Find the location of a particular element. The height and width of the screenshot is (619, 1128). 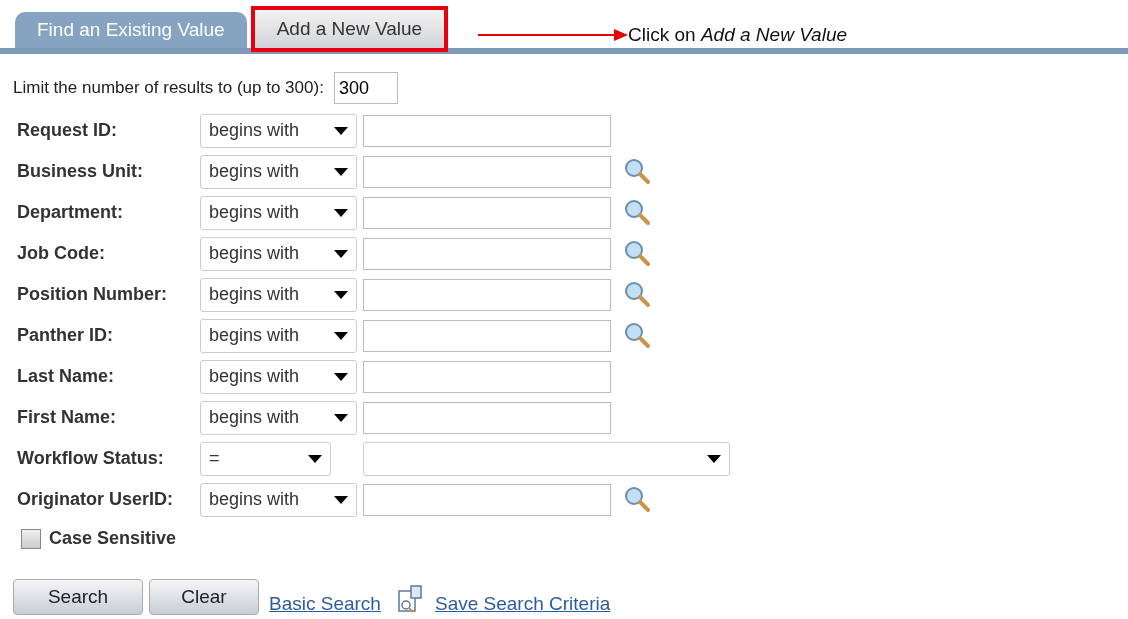

checkbox is located at coordinates (31, 538).